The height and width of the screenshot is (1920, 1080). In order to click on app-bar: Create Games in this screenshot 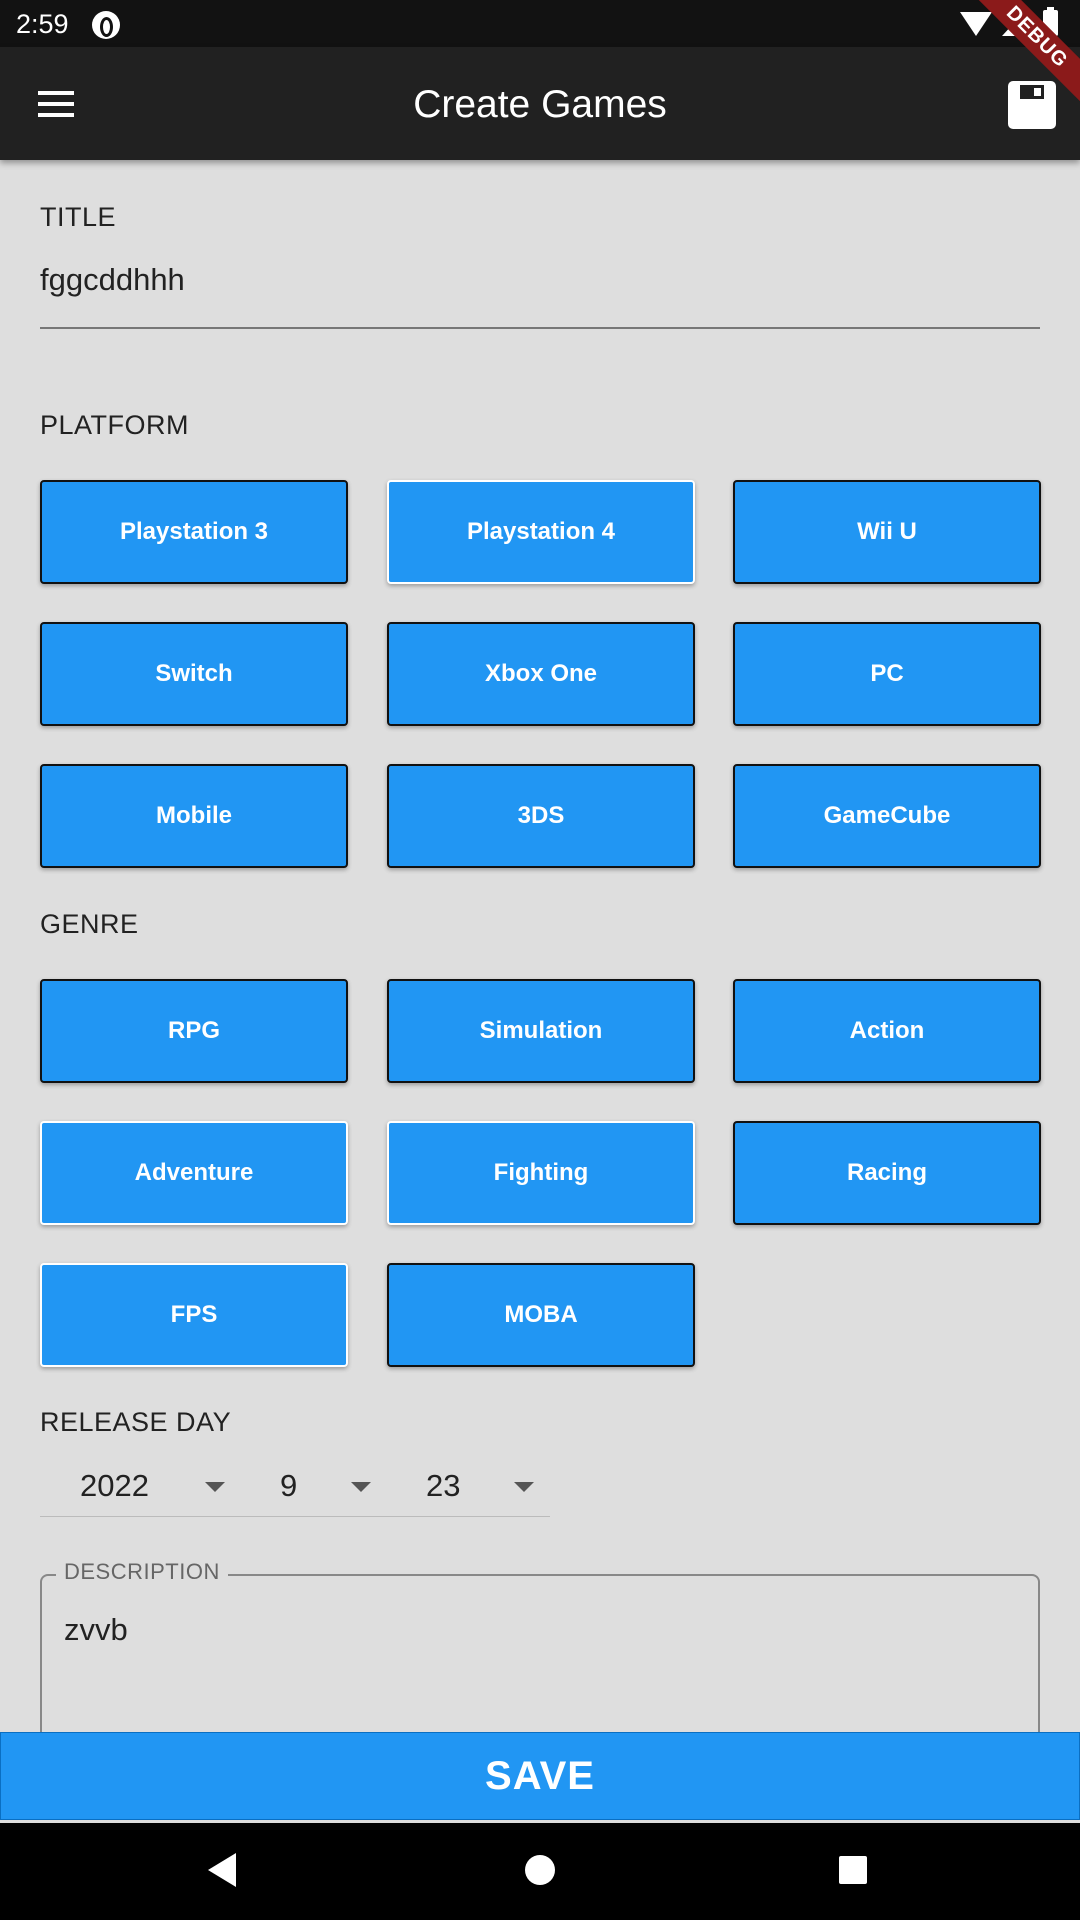, I will do `click(540, 103)`.